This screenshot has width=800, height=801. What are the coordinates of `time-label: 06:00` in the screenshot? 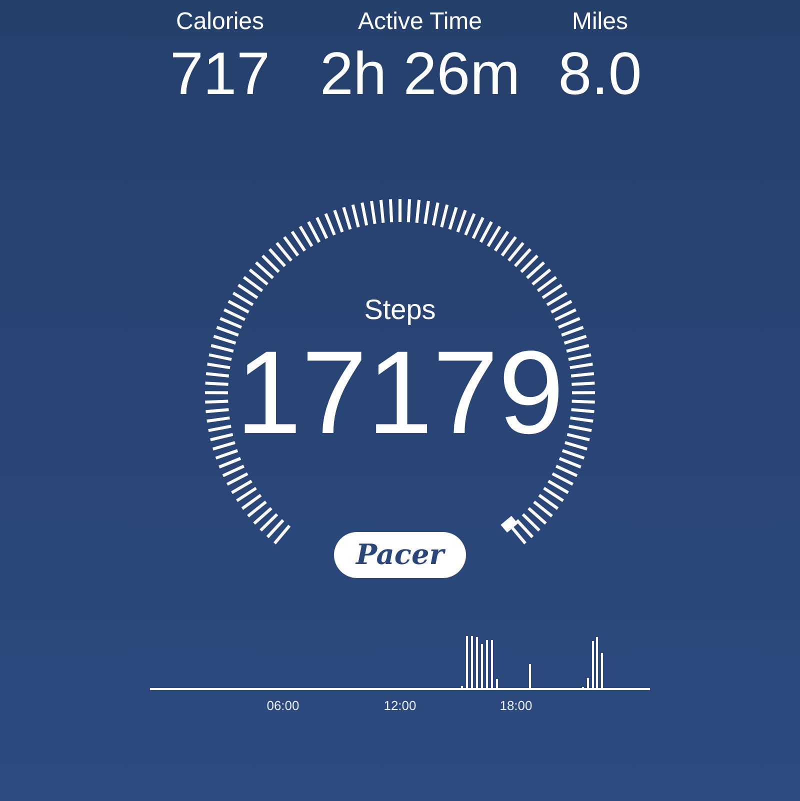 It's located at (283, 706).